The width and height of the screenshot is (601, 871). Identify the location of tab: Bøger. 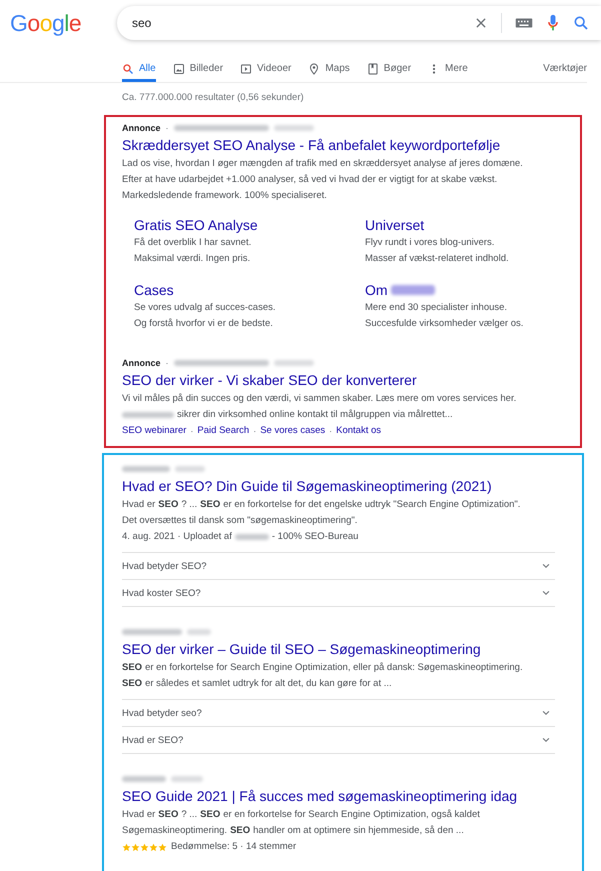
(389, 69).